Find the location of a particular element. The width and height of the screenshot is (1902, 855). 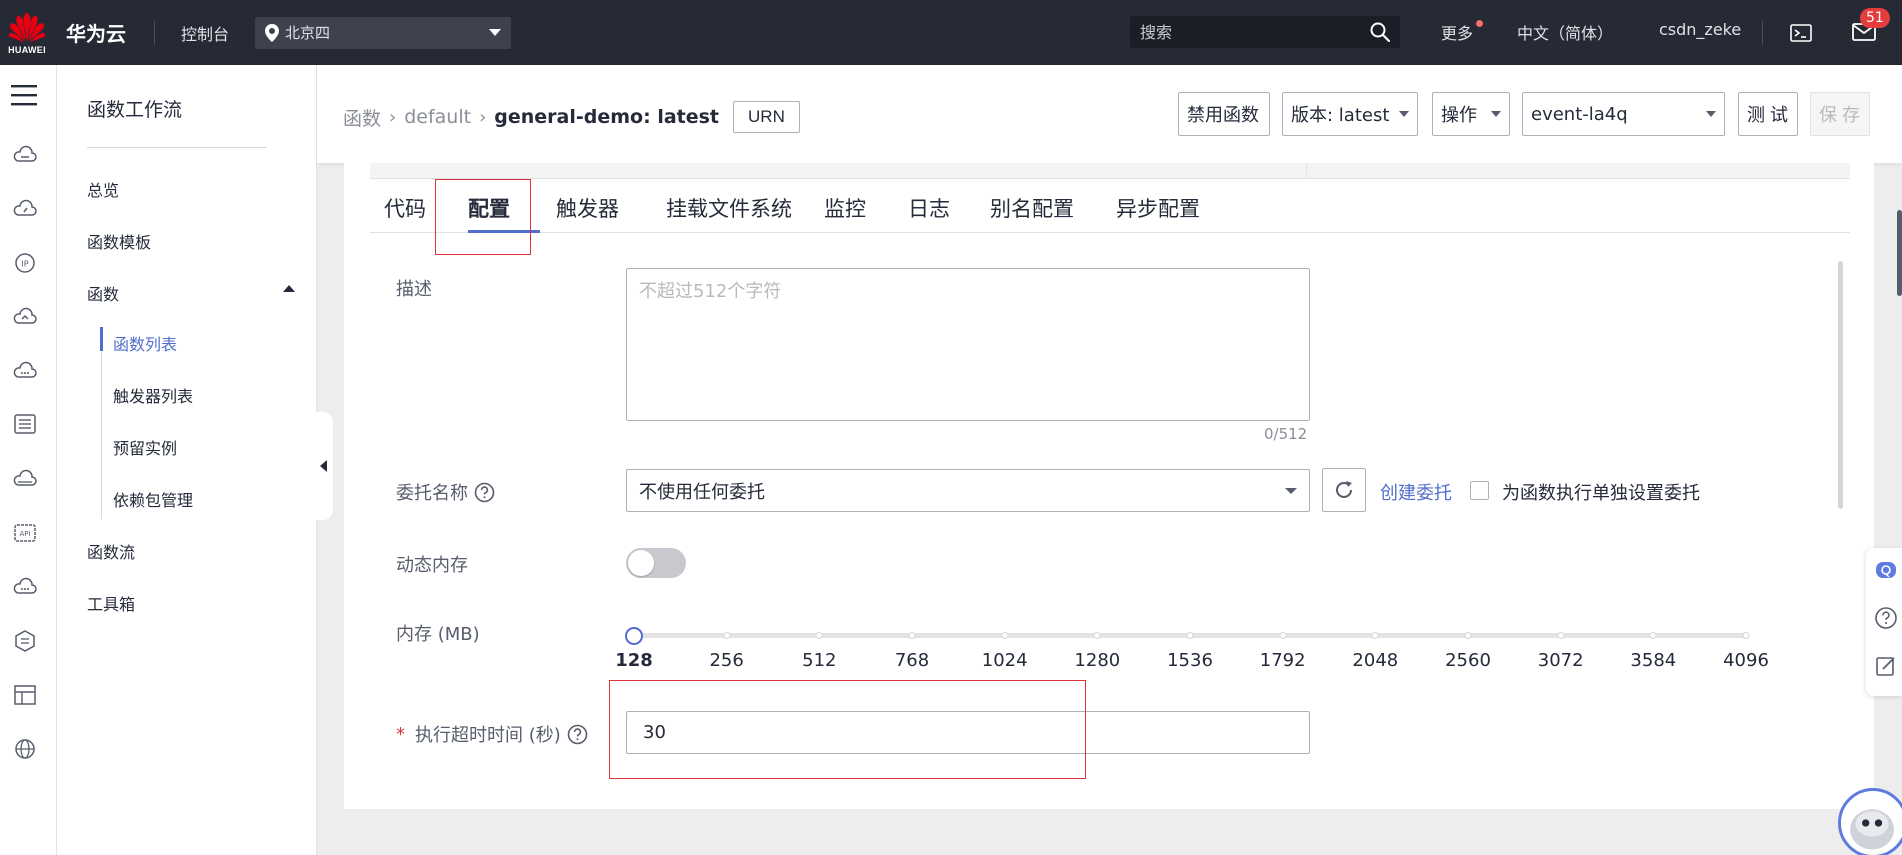

memory-option-label: 2048 is located at coordinates (1375, 660).